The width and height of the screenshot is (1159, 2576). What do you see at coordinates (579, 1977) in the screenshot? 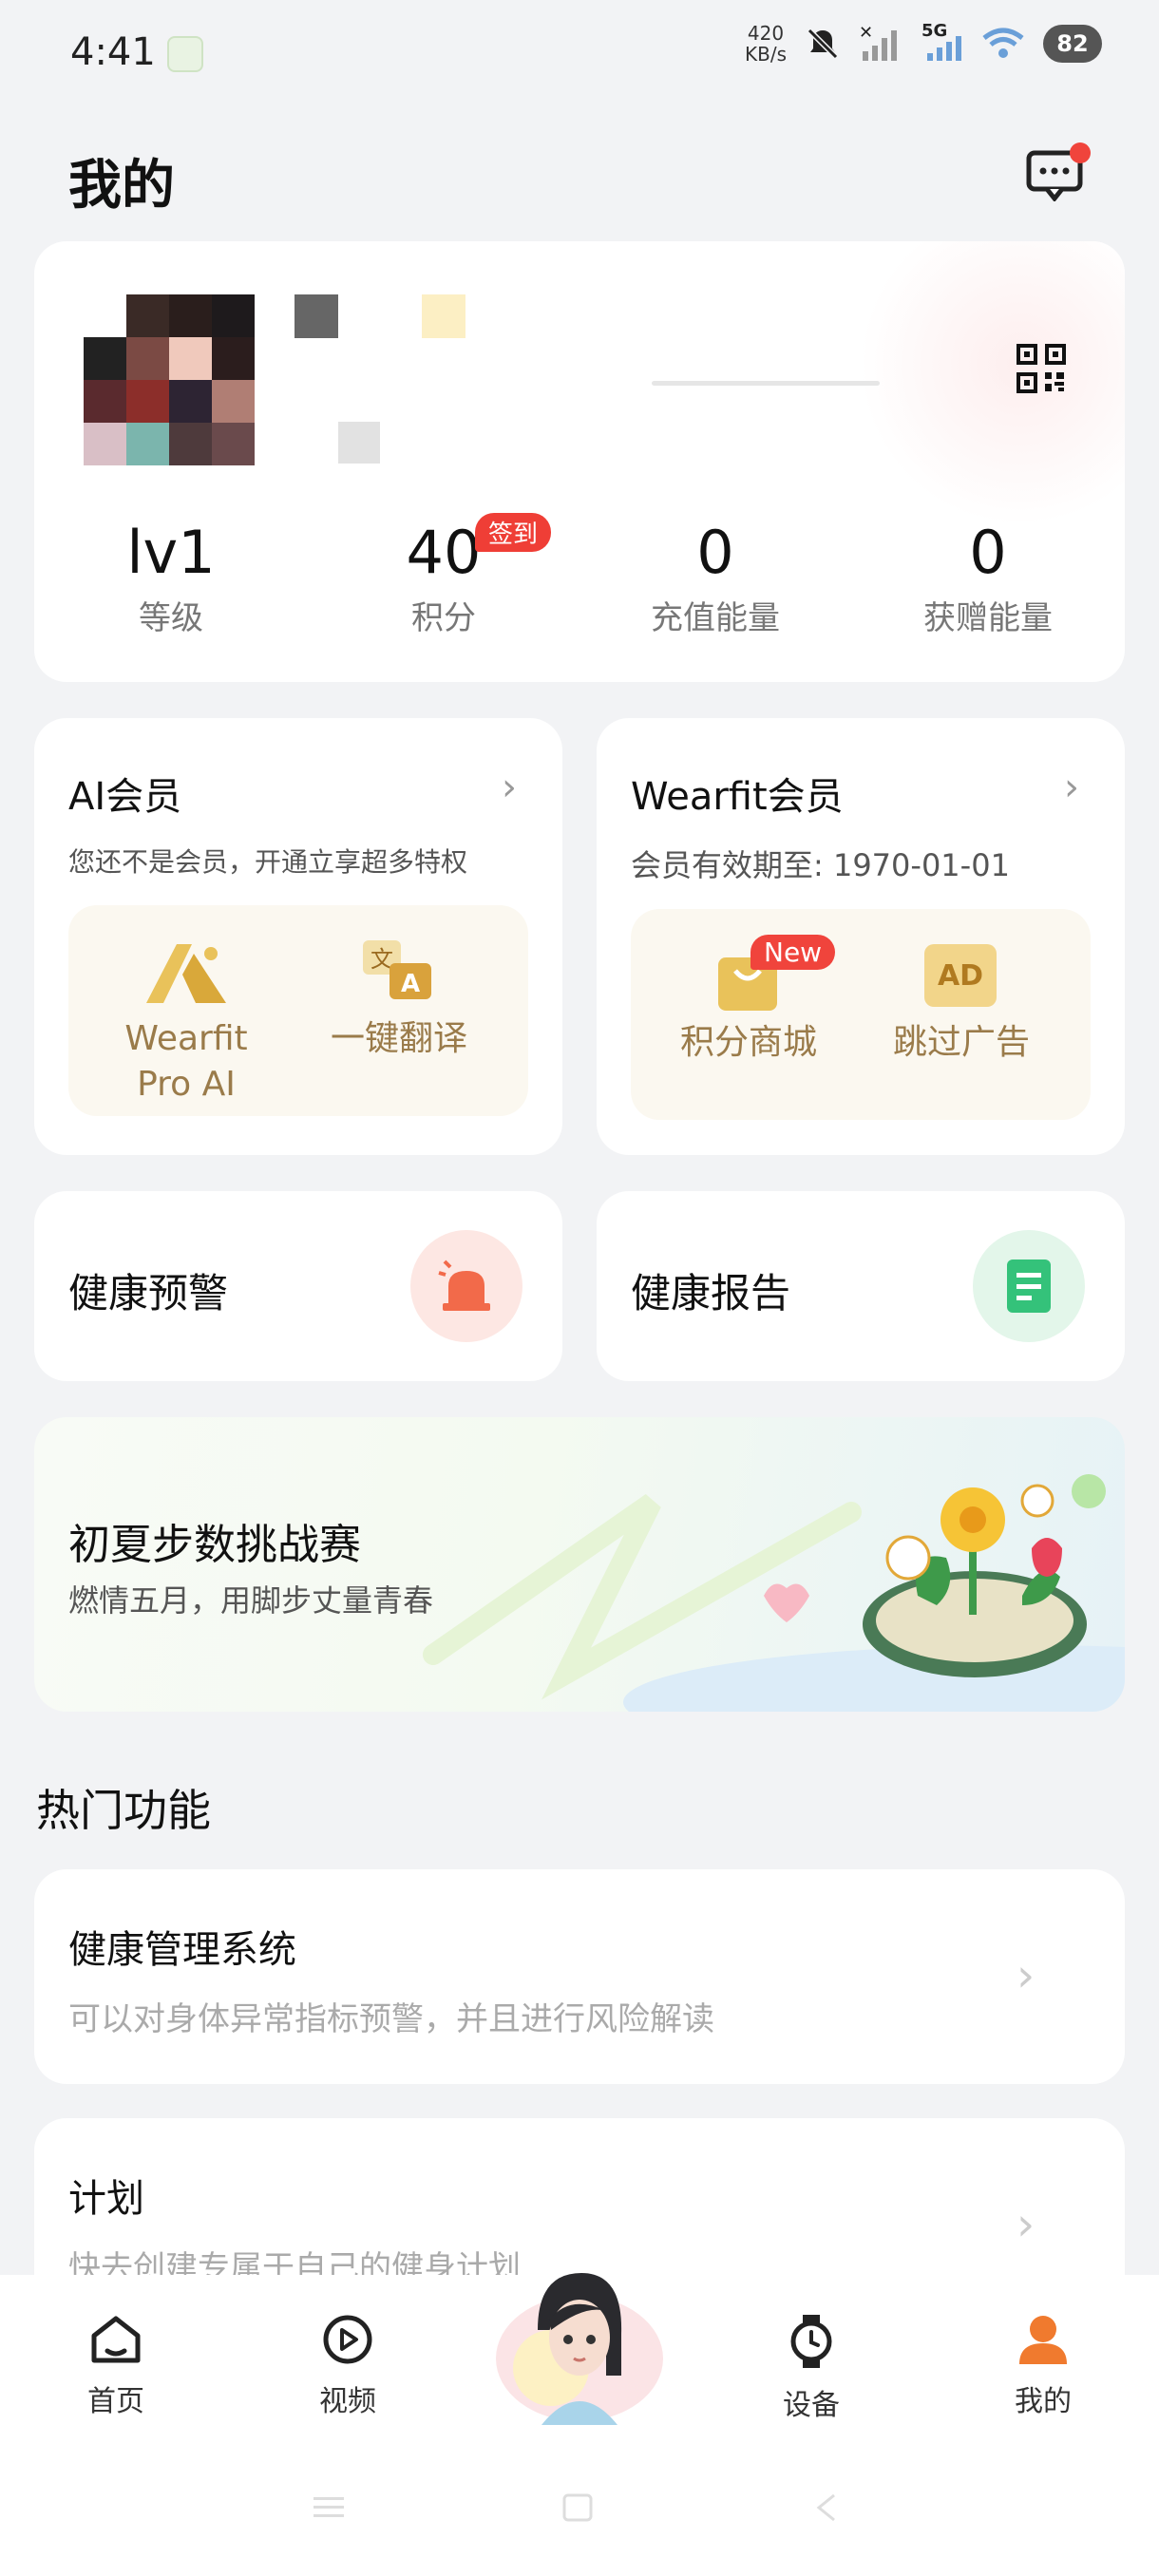
I see `hot-item-health-management: 健康管理系统 可以对身体异常指标预警，并且进行风险解读 ›` at bounding box center [579, 1977].